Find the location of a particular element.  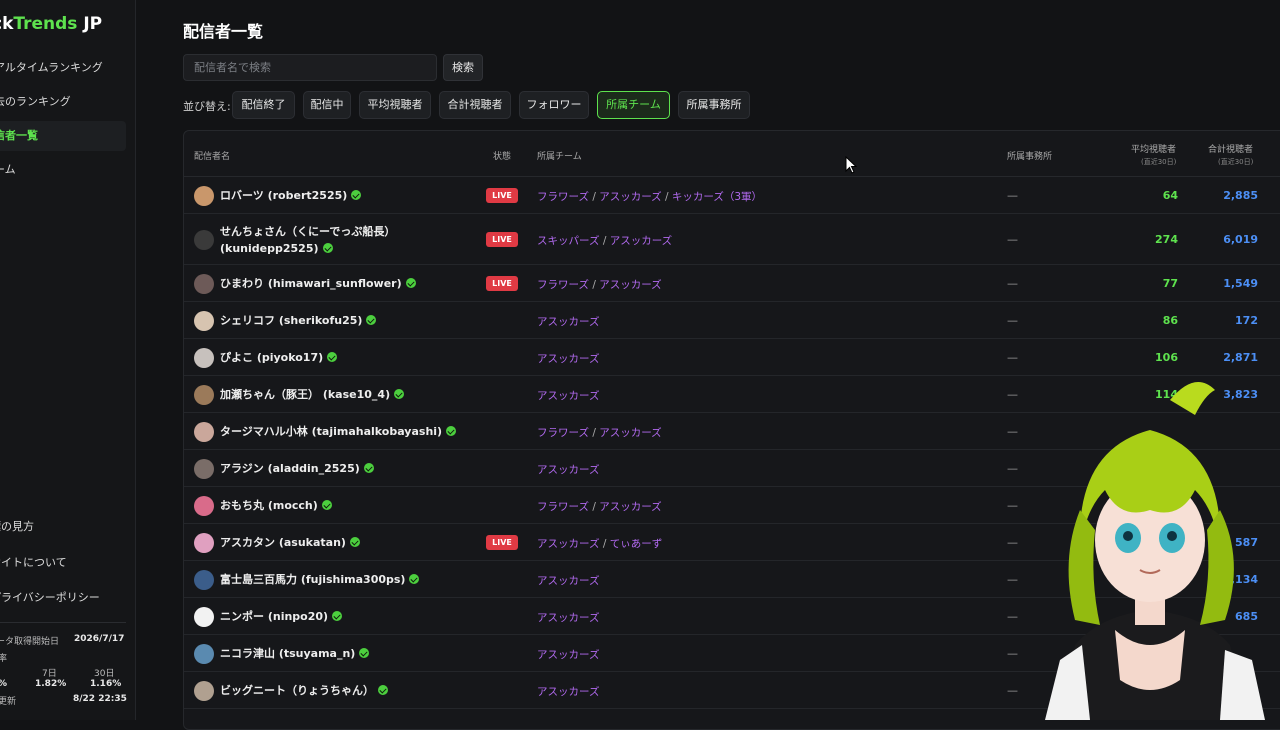

stat-7d-label: 7日 is located at coordinates (49, 674).